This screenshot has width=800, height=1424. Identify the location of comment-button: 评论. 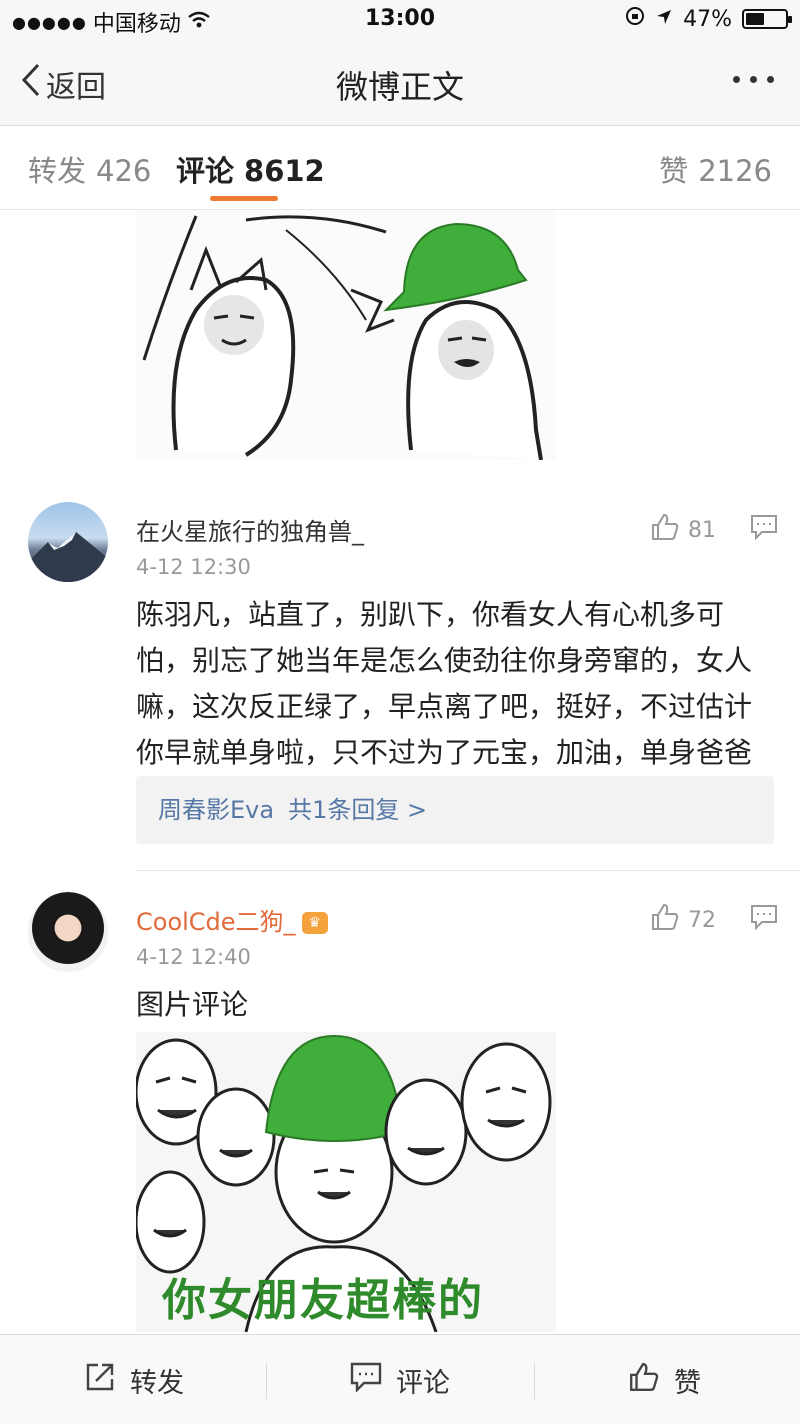
(400, 1379).